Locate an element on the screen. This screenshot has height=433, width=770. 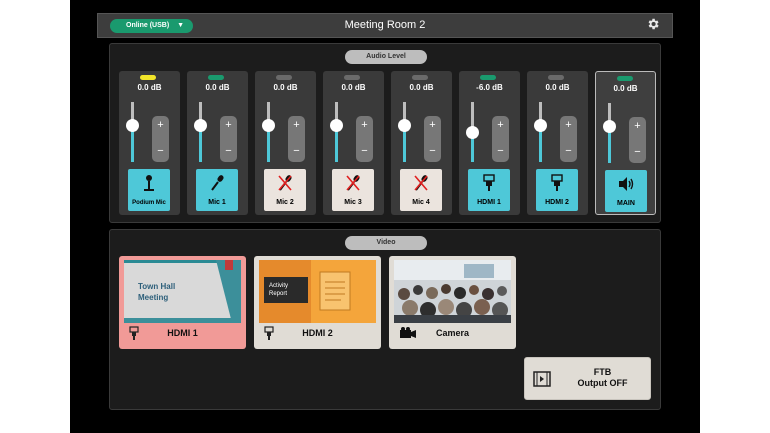
ftb-label: FTB Output OFF is located at coordinates (602, 378).